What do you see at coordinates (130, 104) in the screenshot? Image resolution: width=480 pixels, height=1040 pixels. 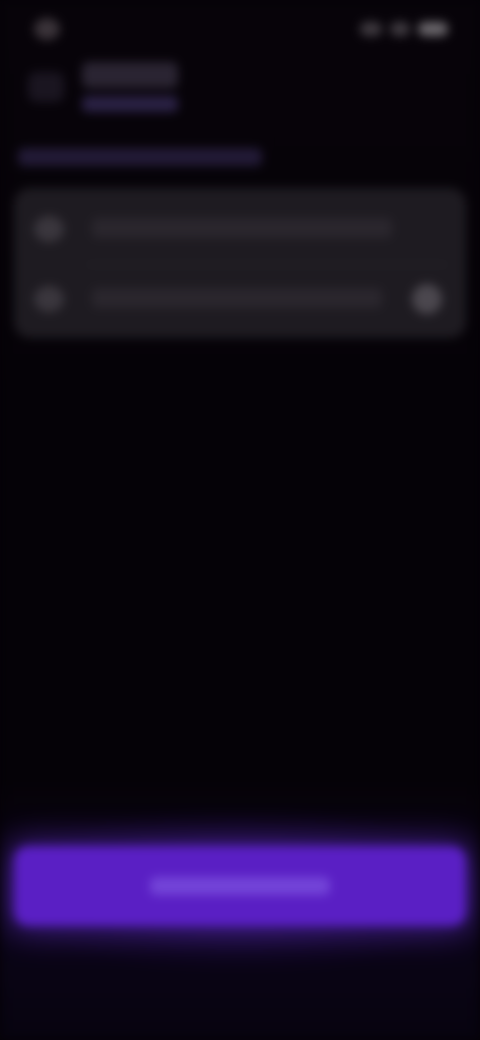 I see `page-subtitle` at bounding box center [130, 104].